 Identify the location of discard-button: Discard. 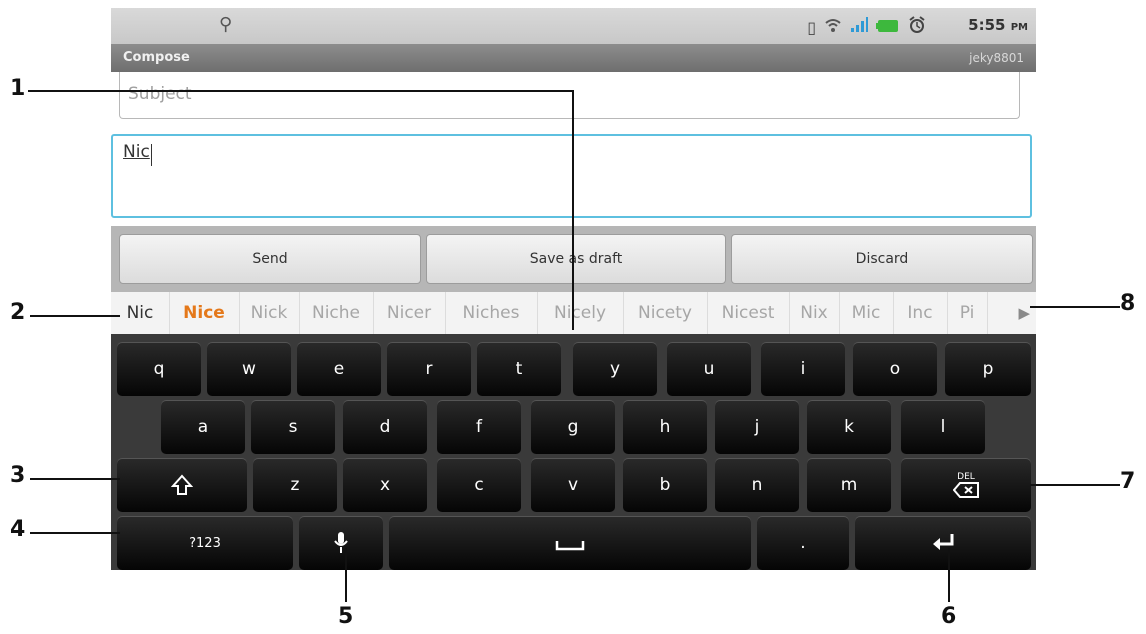
(882, 259).